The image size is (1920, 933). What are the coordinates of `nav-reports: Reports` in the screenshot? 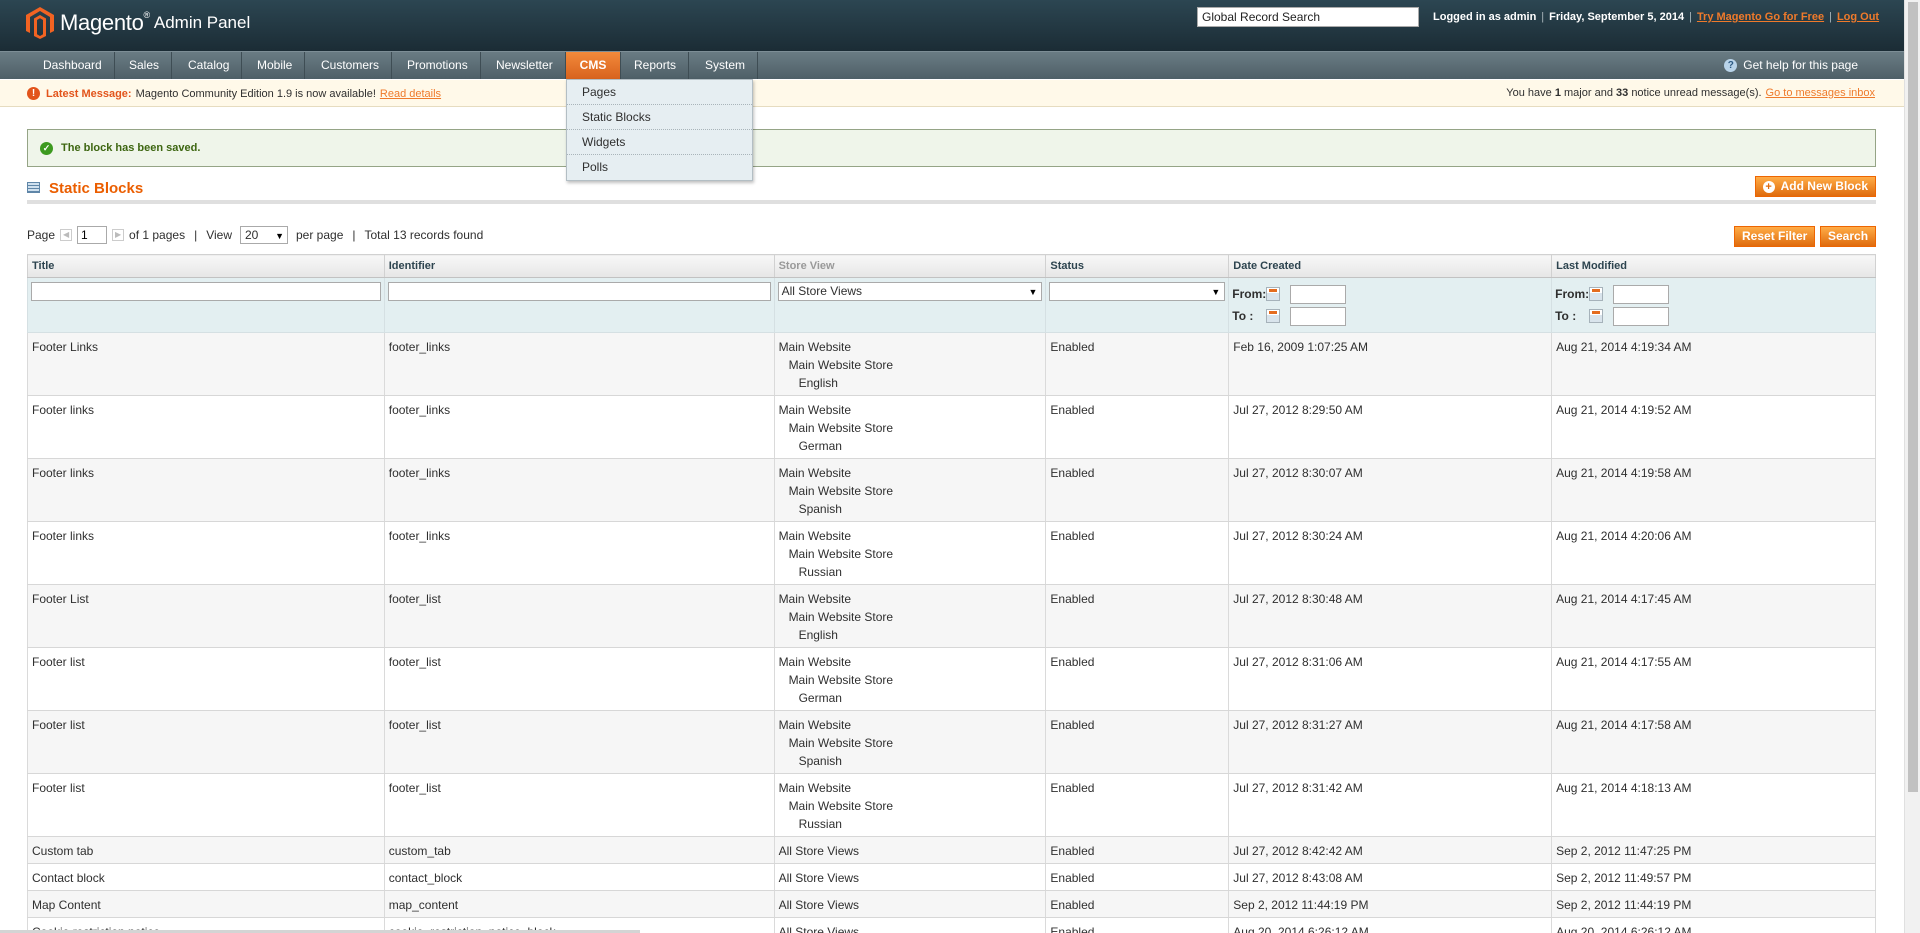 It's located at (656, 65).